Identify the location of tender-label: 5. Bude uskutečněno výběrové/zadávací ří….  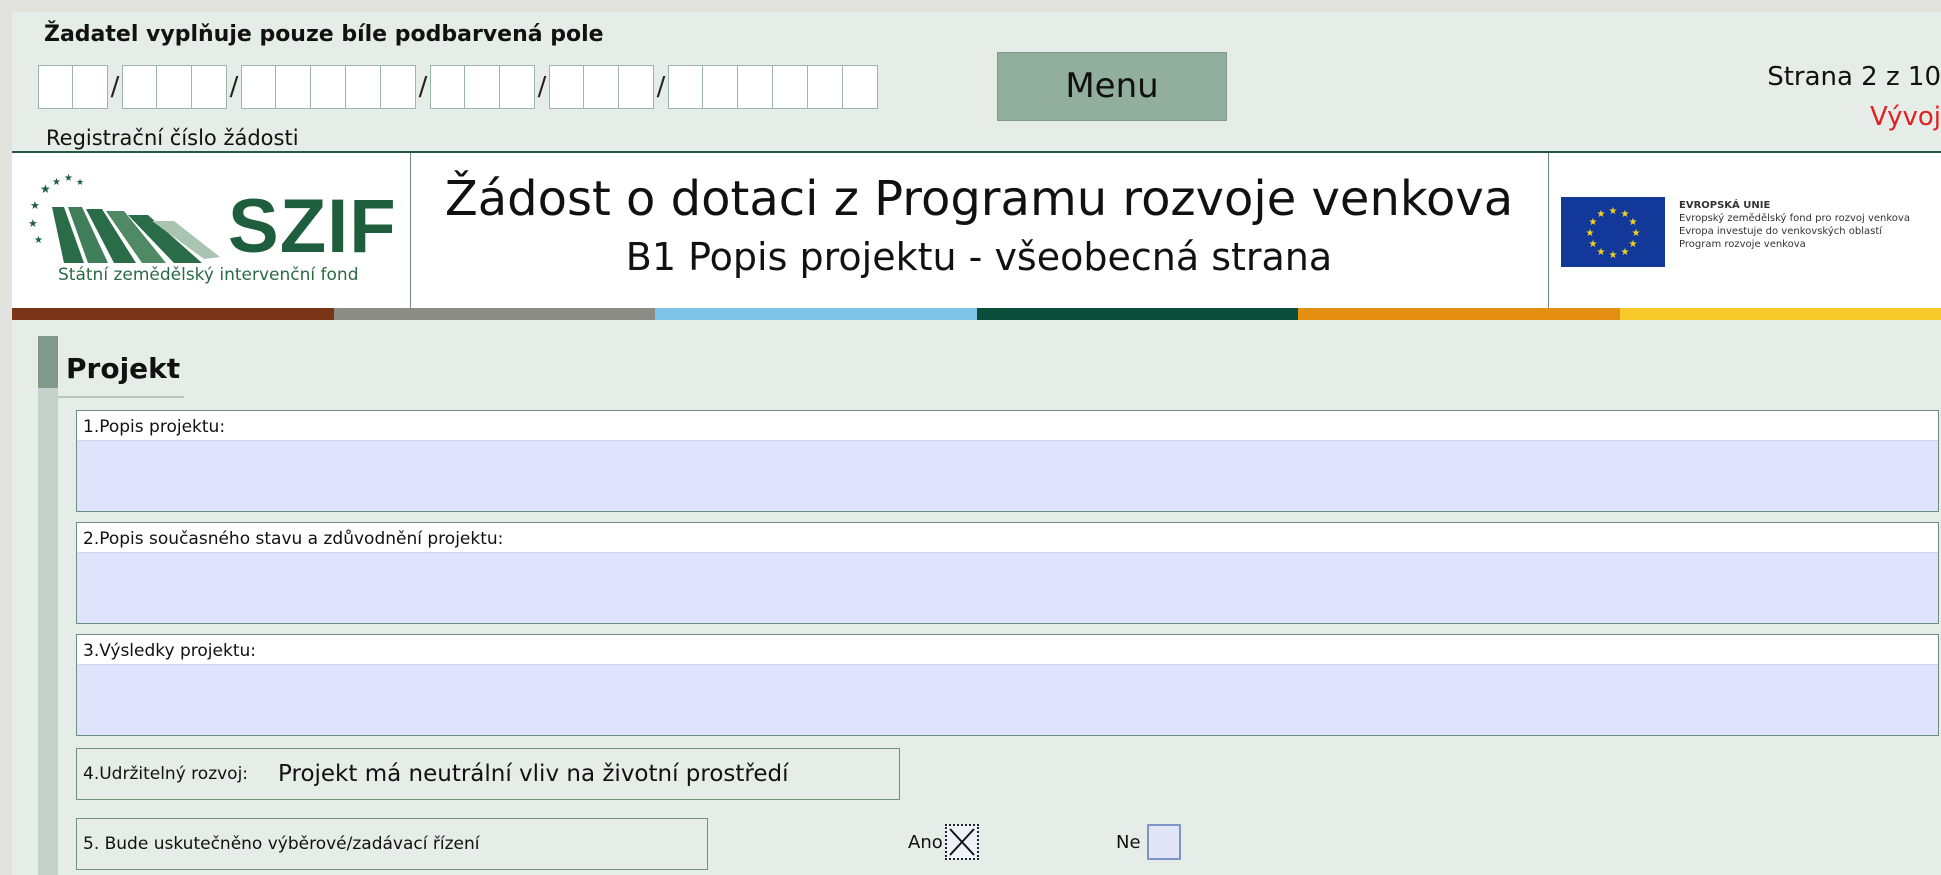
(281, 844).